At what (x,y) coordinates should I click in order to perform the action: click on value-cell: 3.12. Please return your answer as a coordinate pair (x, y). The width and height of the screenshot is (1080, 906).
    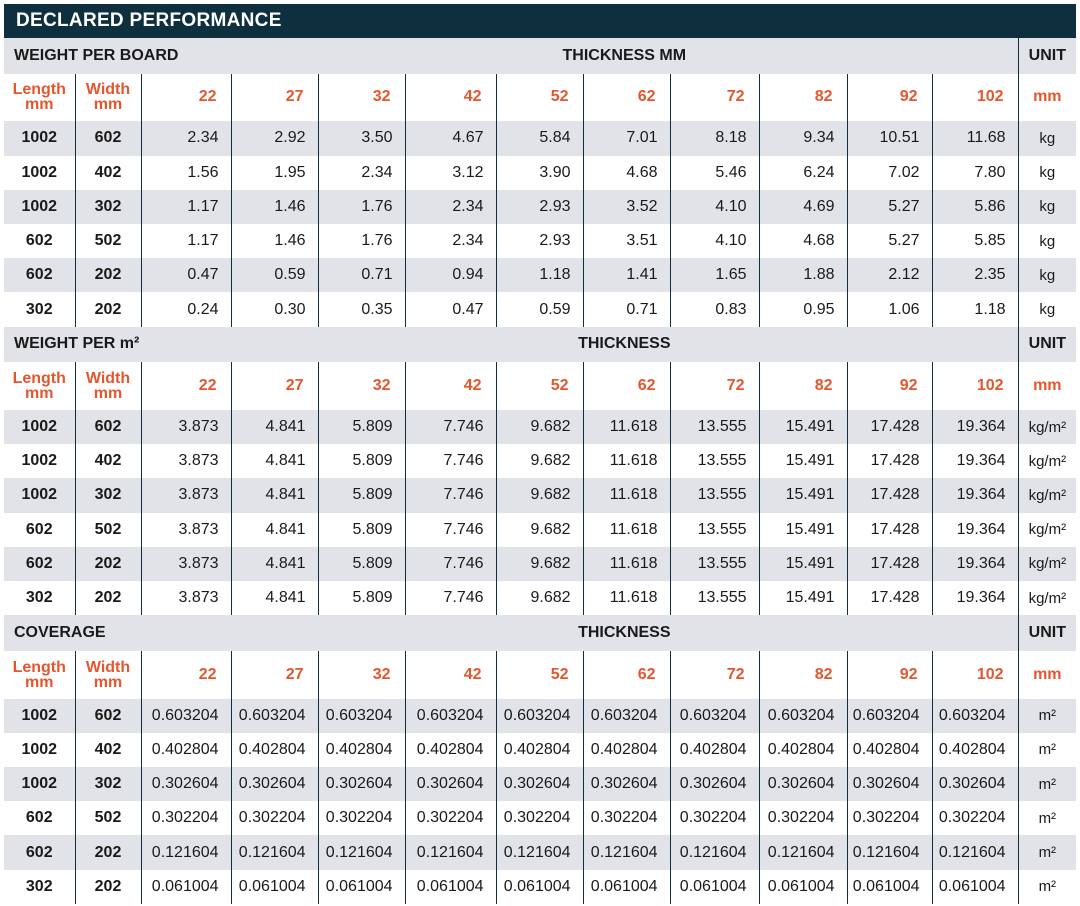
    Looking at the image, I should click on (450, 172).